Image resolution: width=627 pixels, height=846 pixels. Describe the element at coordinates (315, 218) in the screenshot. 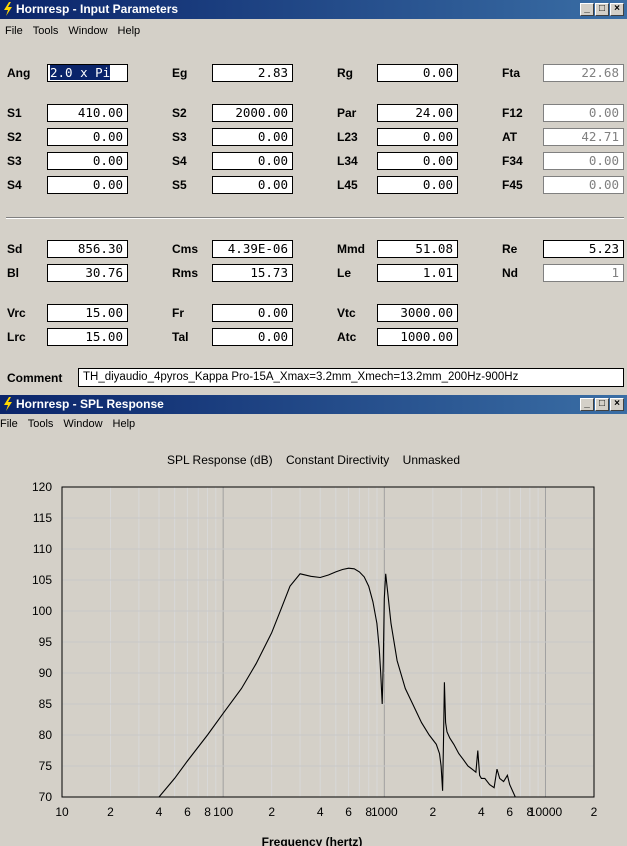

I see `separator` at that location.